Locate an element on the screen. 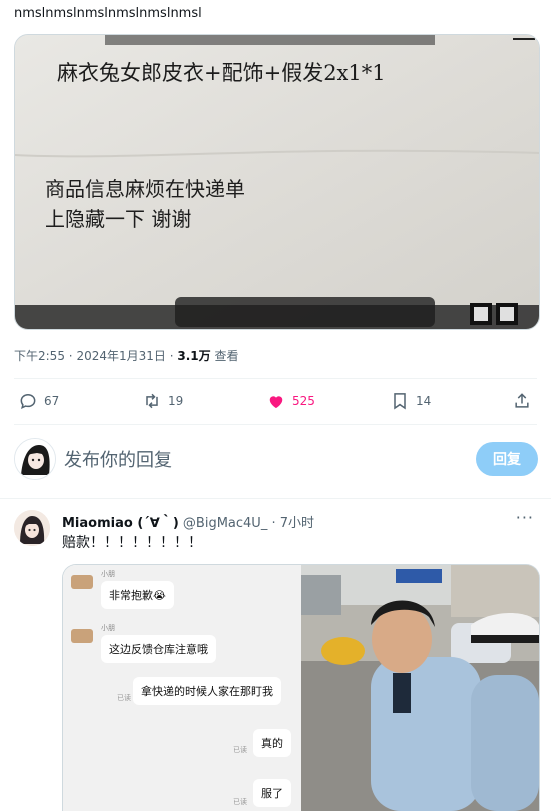 This screenshot has height=811, width=551. views-label: 查看 is located at coordinates (226, 356).